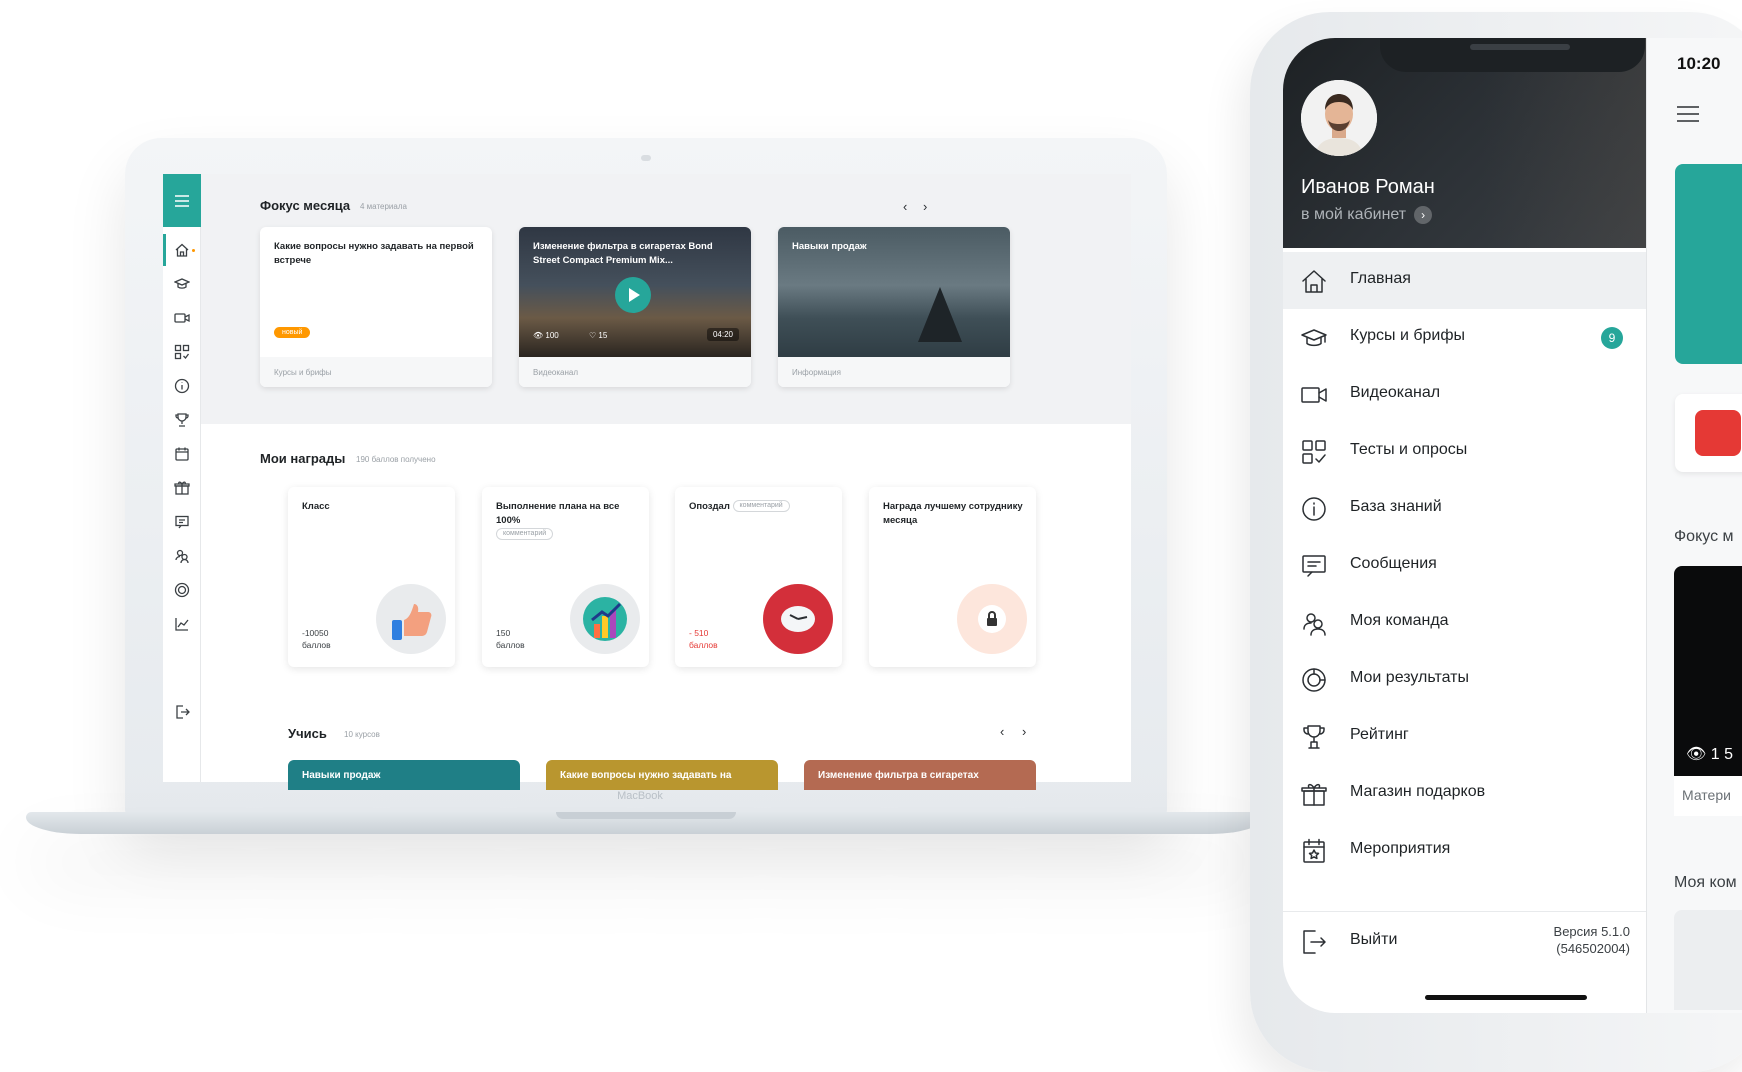  What do you see at coordinates (894, 372) in the screenshot?
I see `focus-card-category: Информация` at bounding box center [894, 372].